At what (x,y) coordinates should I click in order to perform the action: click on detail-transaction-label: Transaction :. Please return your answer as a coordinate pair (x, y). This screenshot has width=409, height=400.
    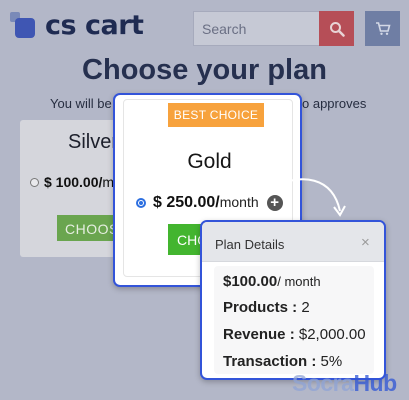
    Looking at the image, I should click on (270, 361).